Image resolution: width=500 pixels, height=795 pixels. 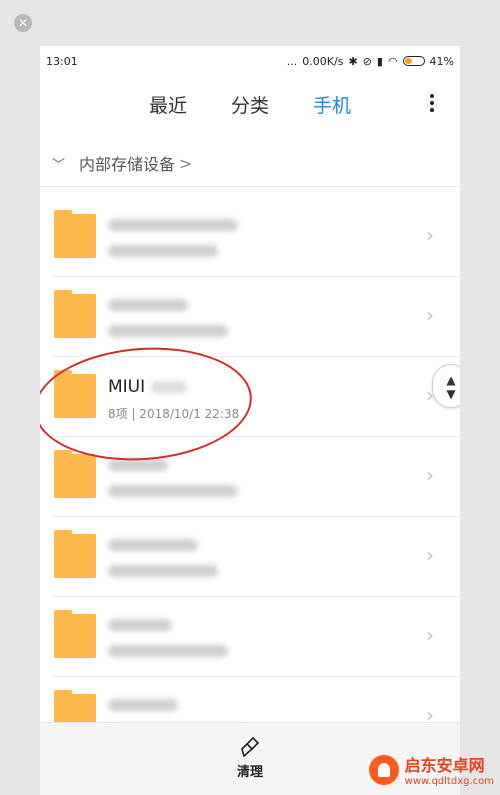 What do you see at coordinates (408, 61) in the screenshot?
I see `battery-fill` at bounding box center [408, 61].